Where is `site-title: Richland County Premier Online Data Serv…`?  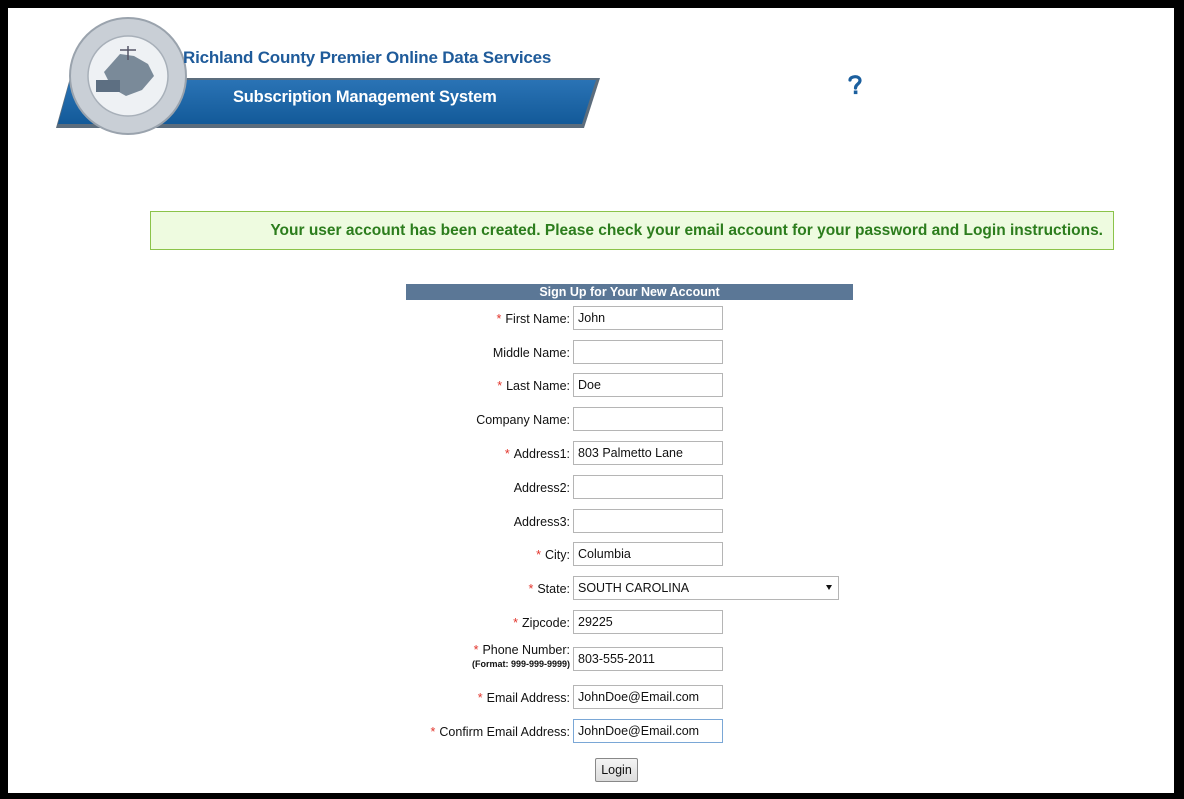 site-title: Richland County Premier Online Data Serv… is located at coordinates (367, 57).